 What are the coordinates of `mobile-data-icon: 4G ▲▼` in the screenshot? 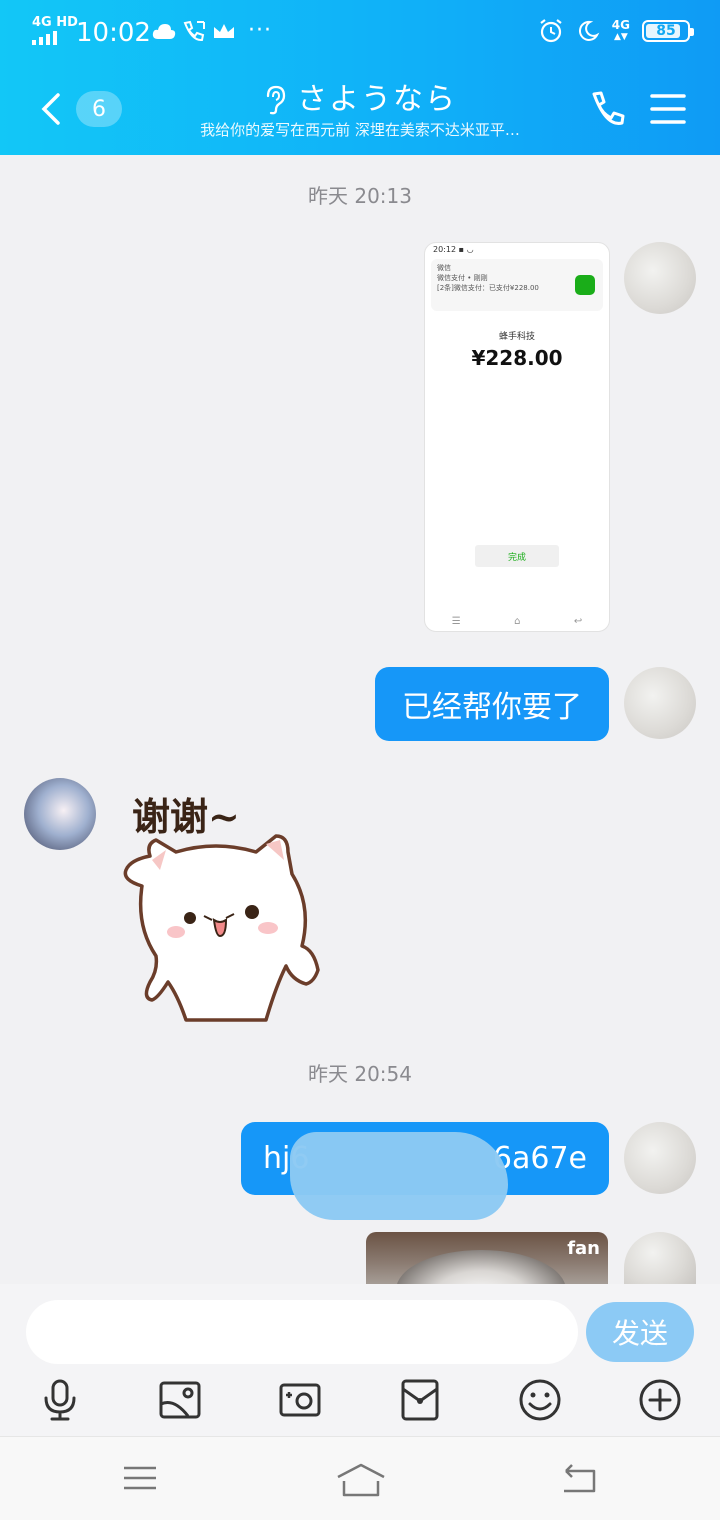 It's located at (620, 30).